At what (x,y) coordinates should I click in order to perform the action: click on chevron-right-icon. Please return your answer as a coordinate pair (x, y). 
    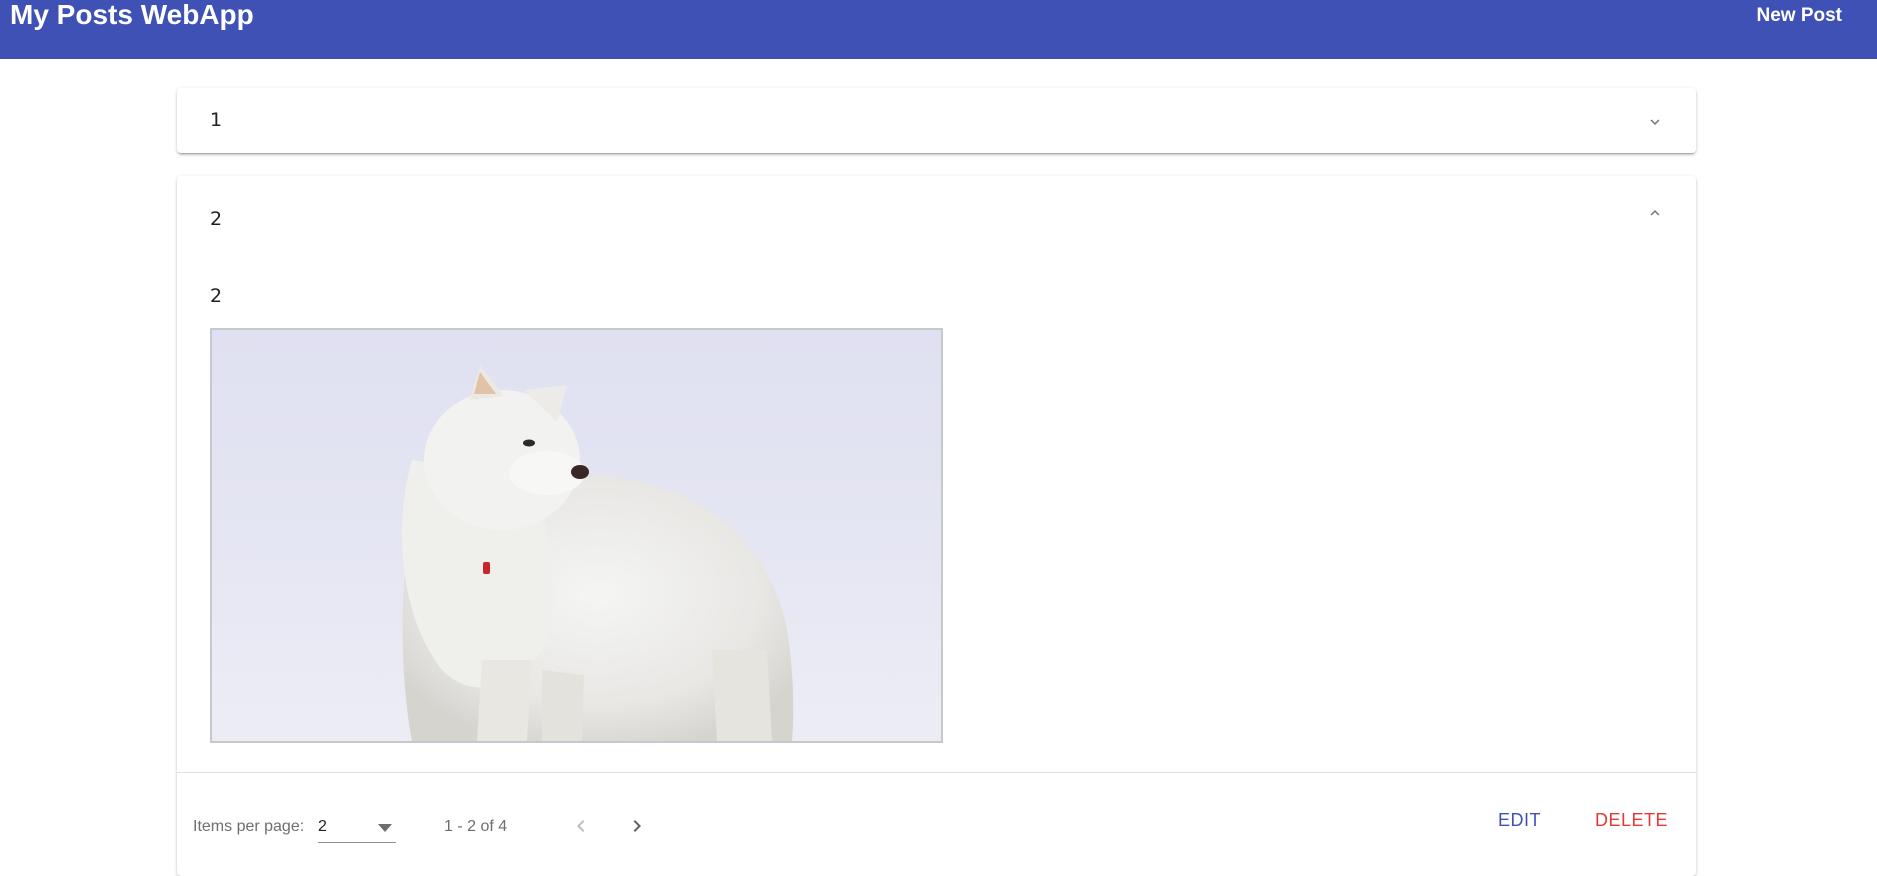
    Looking at the image, I should click on (637, 826).